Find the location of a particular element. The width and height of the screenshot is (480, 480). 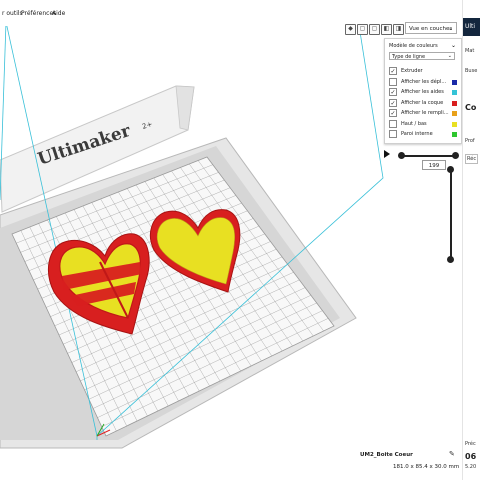

color-scheme-label: Modèle de couleurs is located at coordinates (413, 46).